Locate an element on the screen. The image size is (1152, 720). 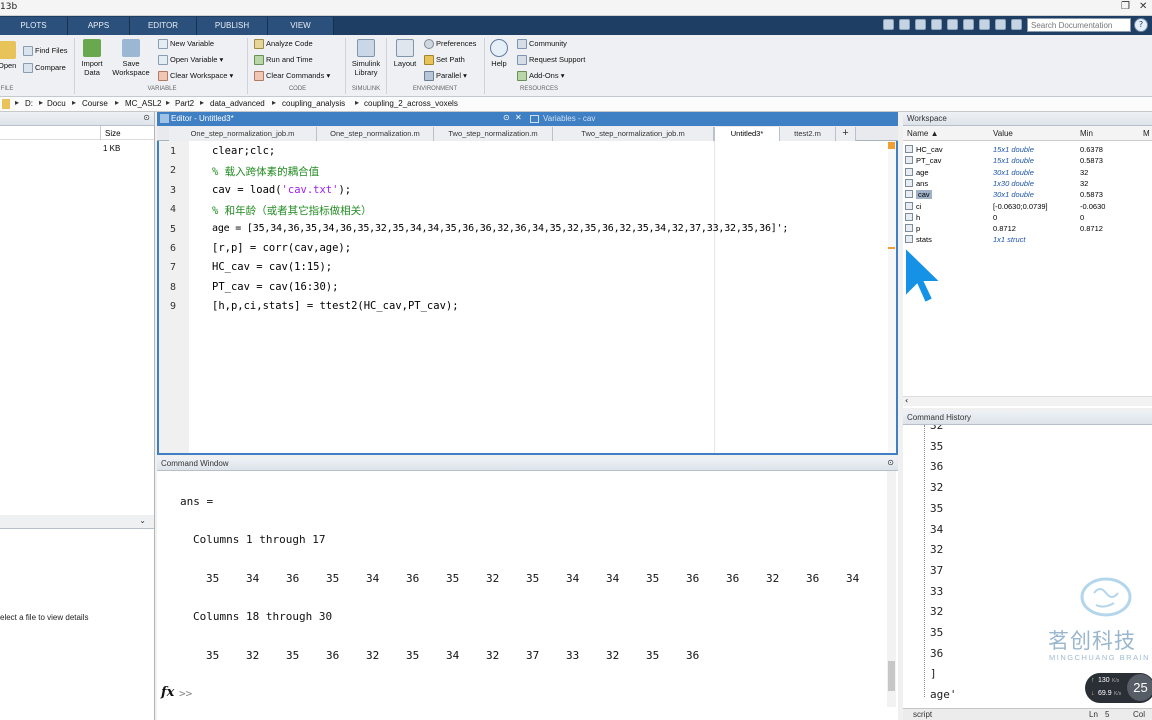
tab-view: VIEW is located at coordinates (301, 26).